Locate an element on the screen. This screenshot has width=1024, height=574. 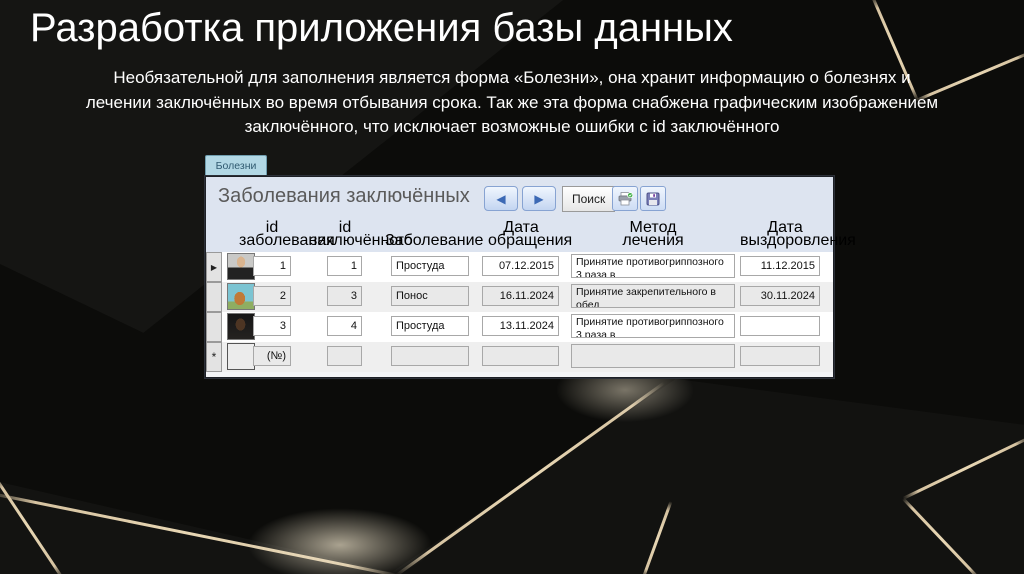
column-header-disease: Заболевание is located at coordinates (434, 240).